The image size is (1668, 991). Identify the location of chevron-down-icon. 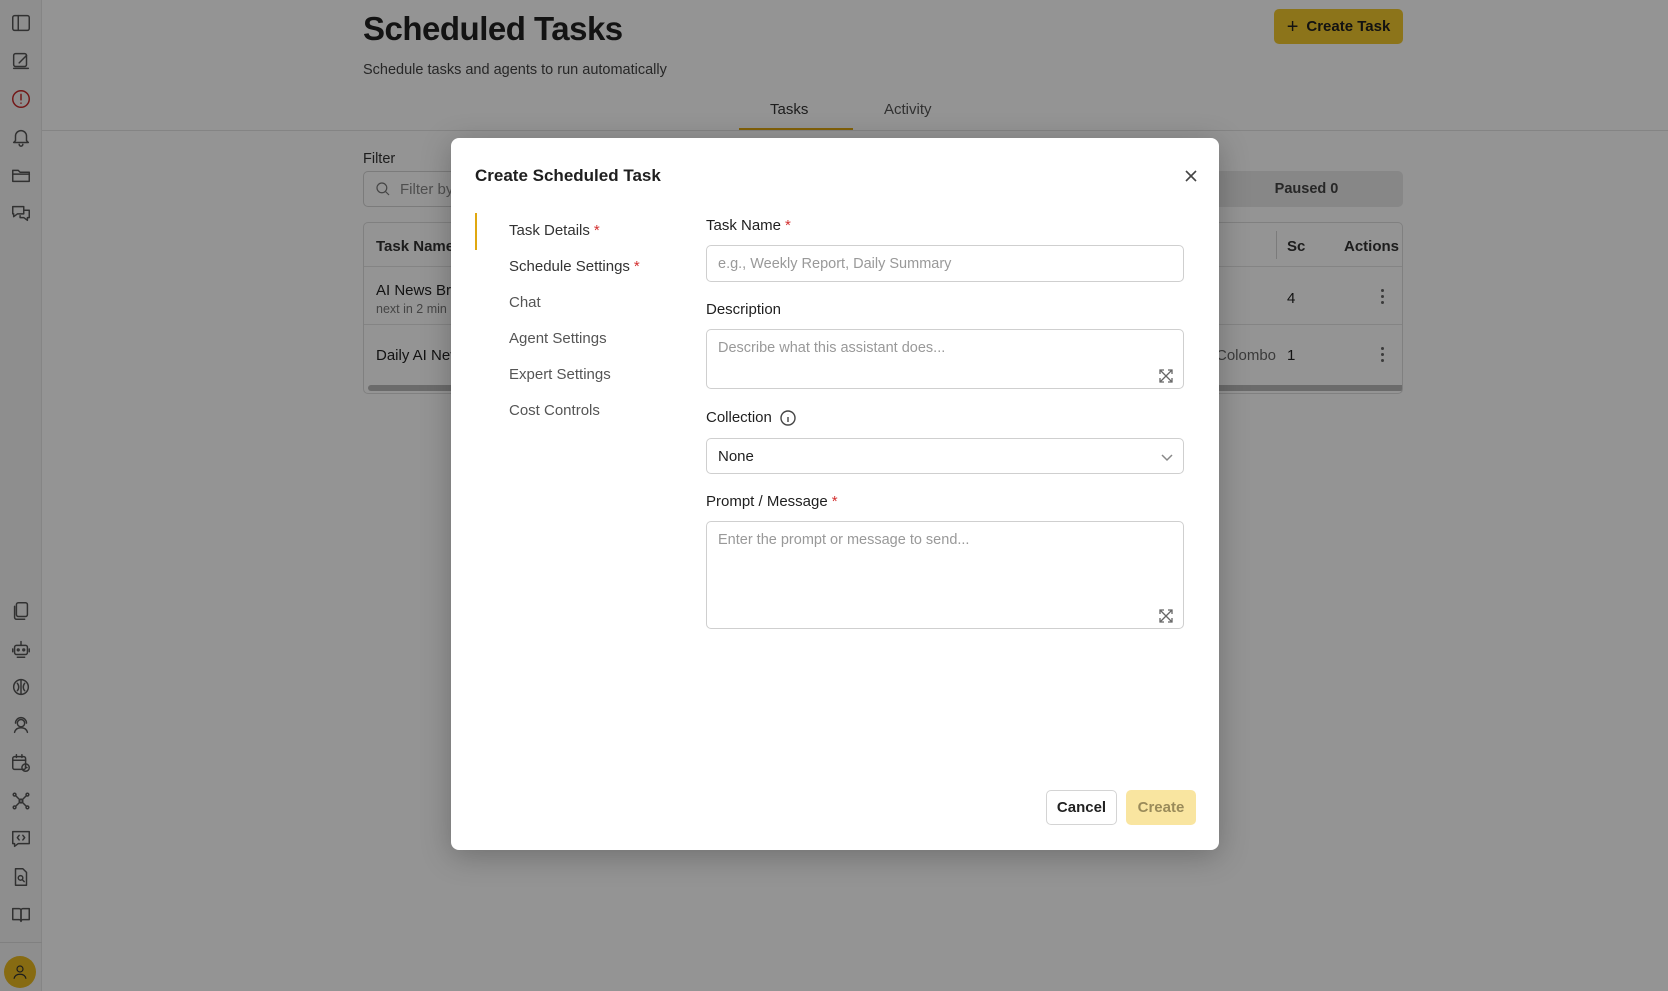
(1167, 457).